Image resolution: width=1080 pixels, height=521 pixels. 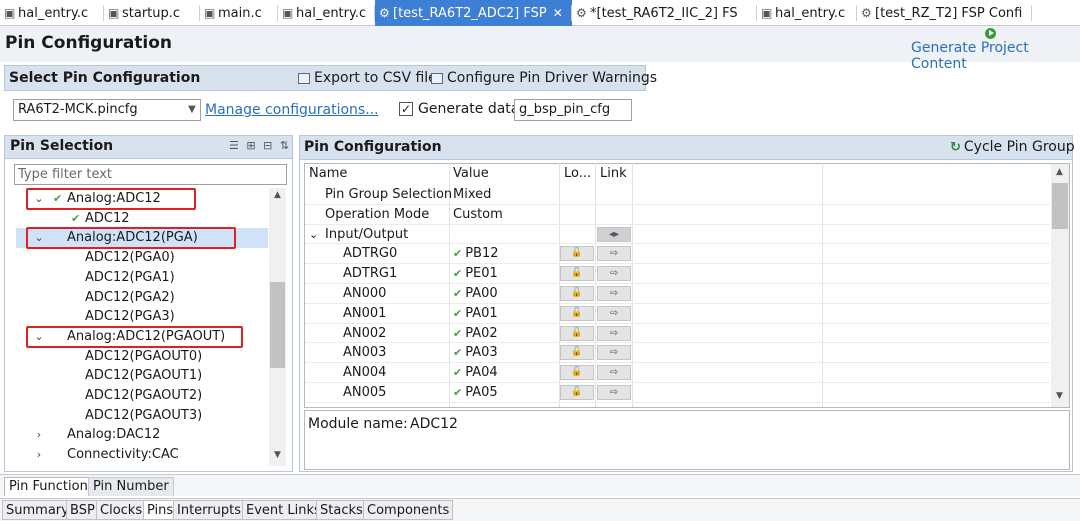 I want to click on table-row: AN002 ✔ PA02, so click(x=677, y=333).